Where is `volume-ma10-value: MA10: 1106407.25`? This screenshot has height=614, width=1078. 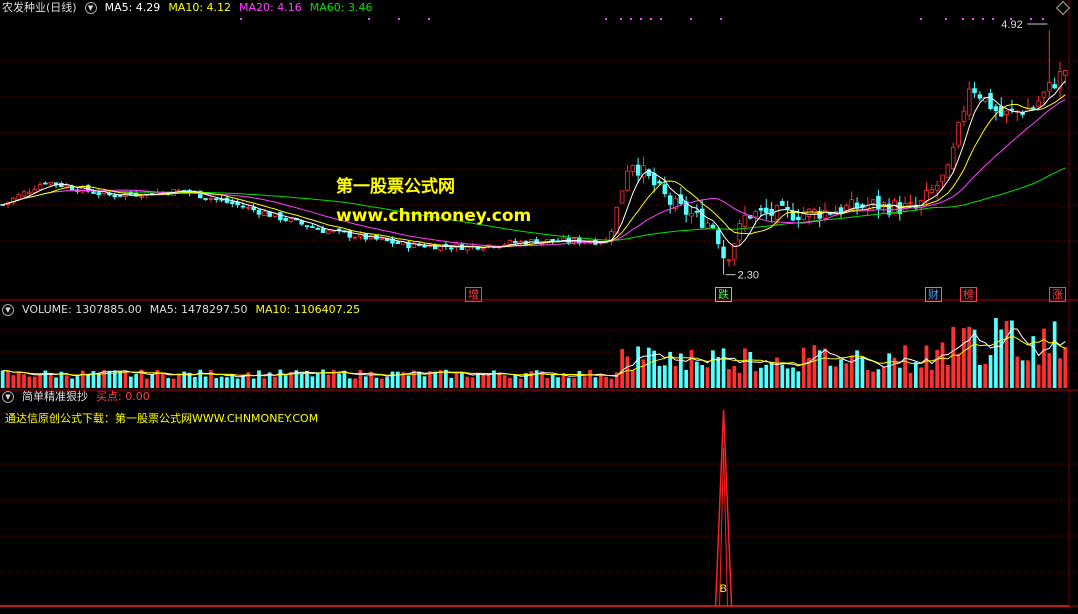 volume-ma10-value: MA10: 1106407.25 is located at coordinates (308, 309).